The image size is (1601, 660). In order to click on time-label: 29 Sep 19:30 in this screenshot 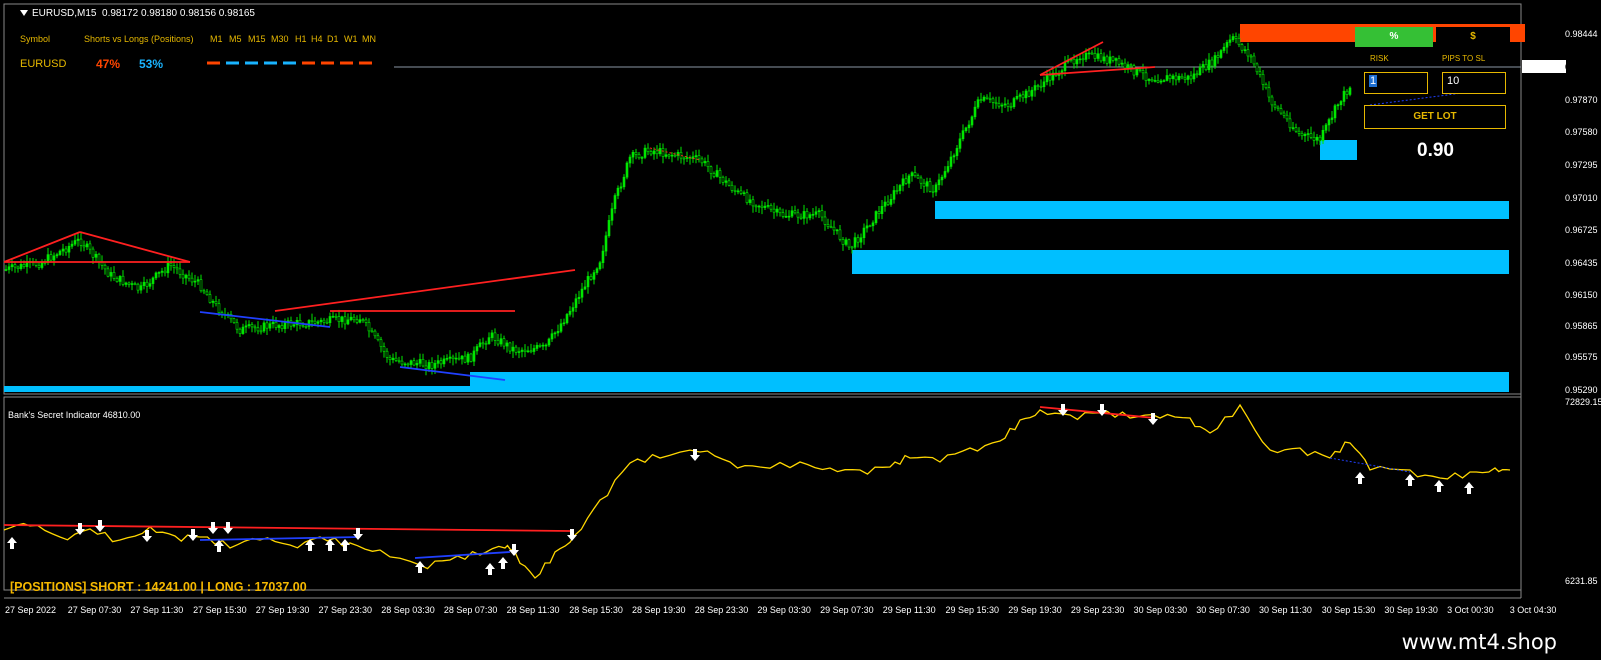, I will do `click(1035, 610)`.